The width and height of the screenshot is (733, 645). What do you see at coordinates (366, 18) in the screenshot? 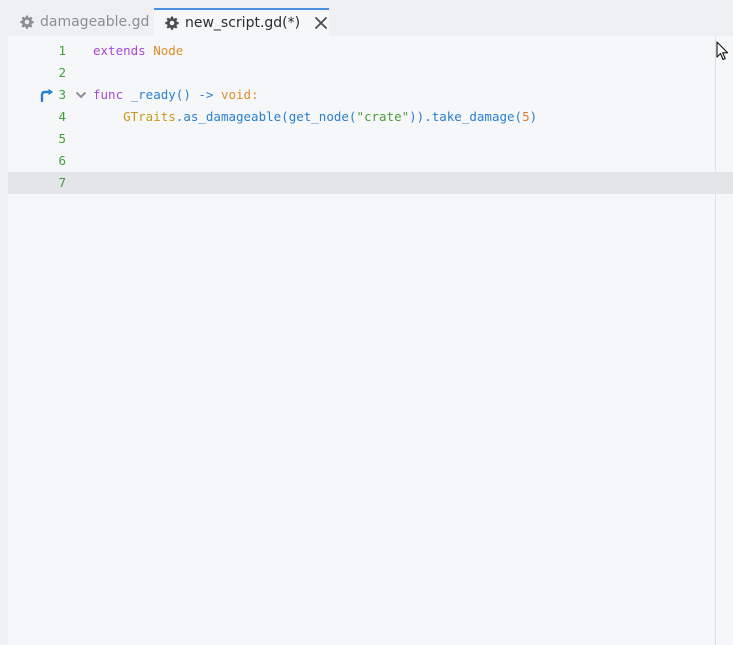
I see `tab-bar: damageable.gd new_script.gd(*)` at bounding box center [366, 18].